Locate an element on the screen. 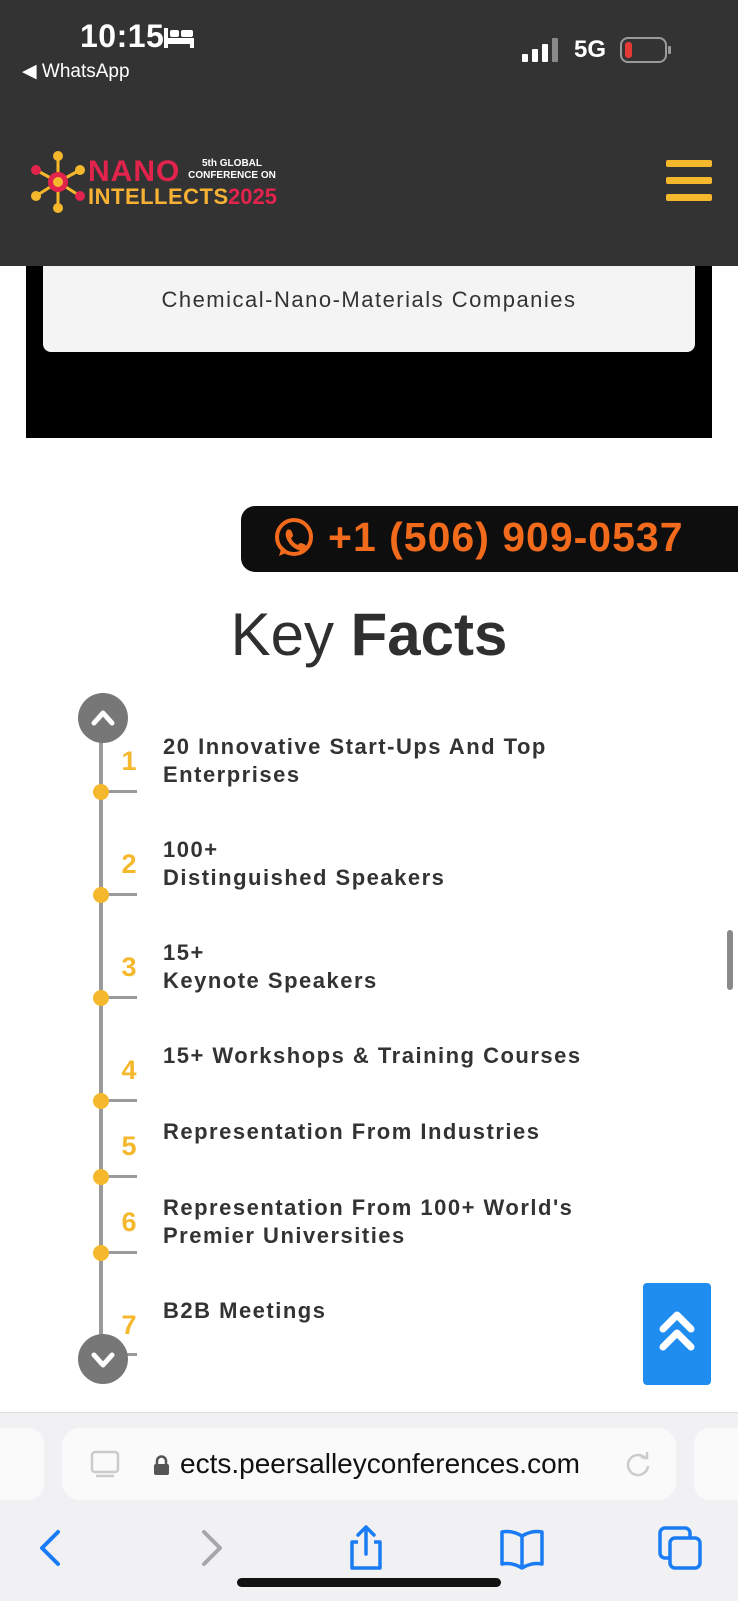  fact-number-5: 5 is located at coordinates (129, 1146).